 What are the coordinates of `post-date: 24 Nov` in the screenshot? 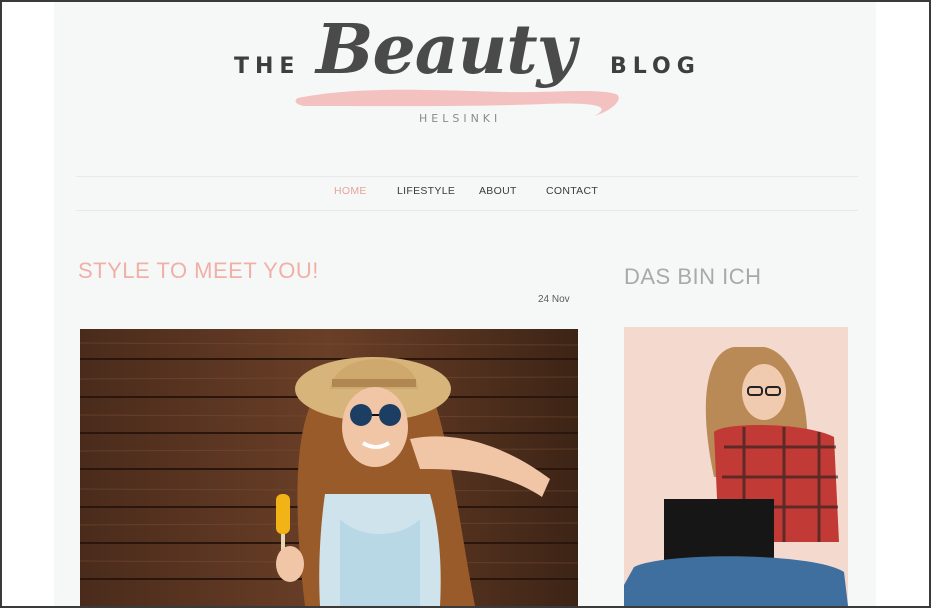 It's located at (554, 299).